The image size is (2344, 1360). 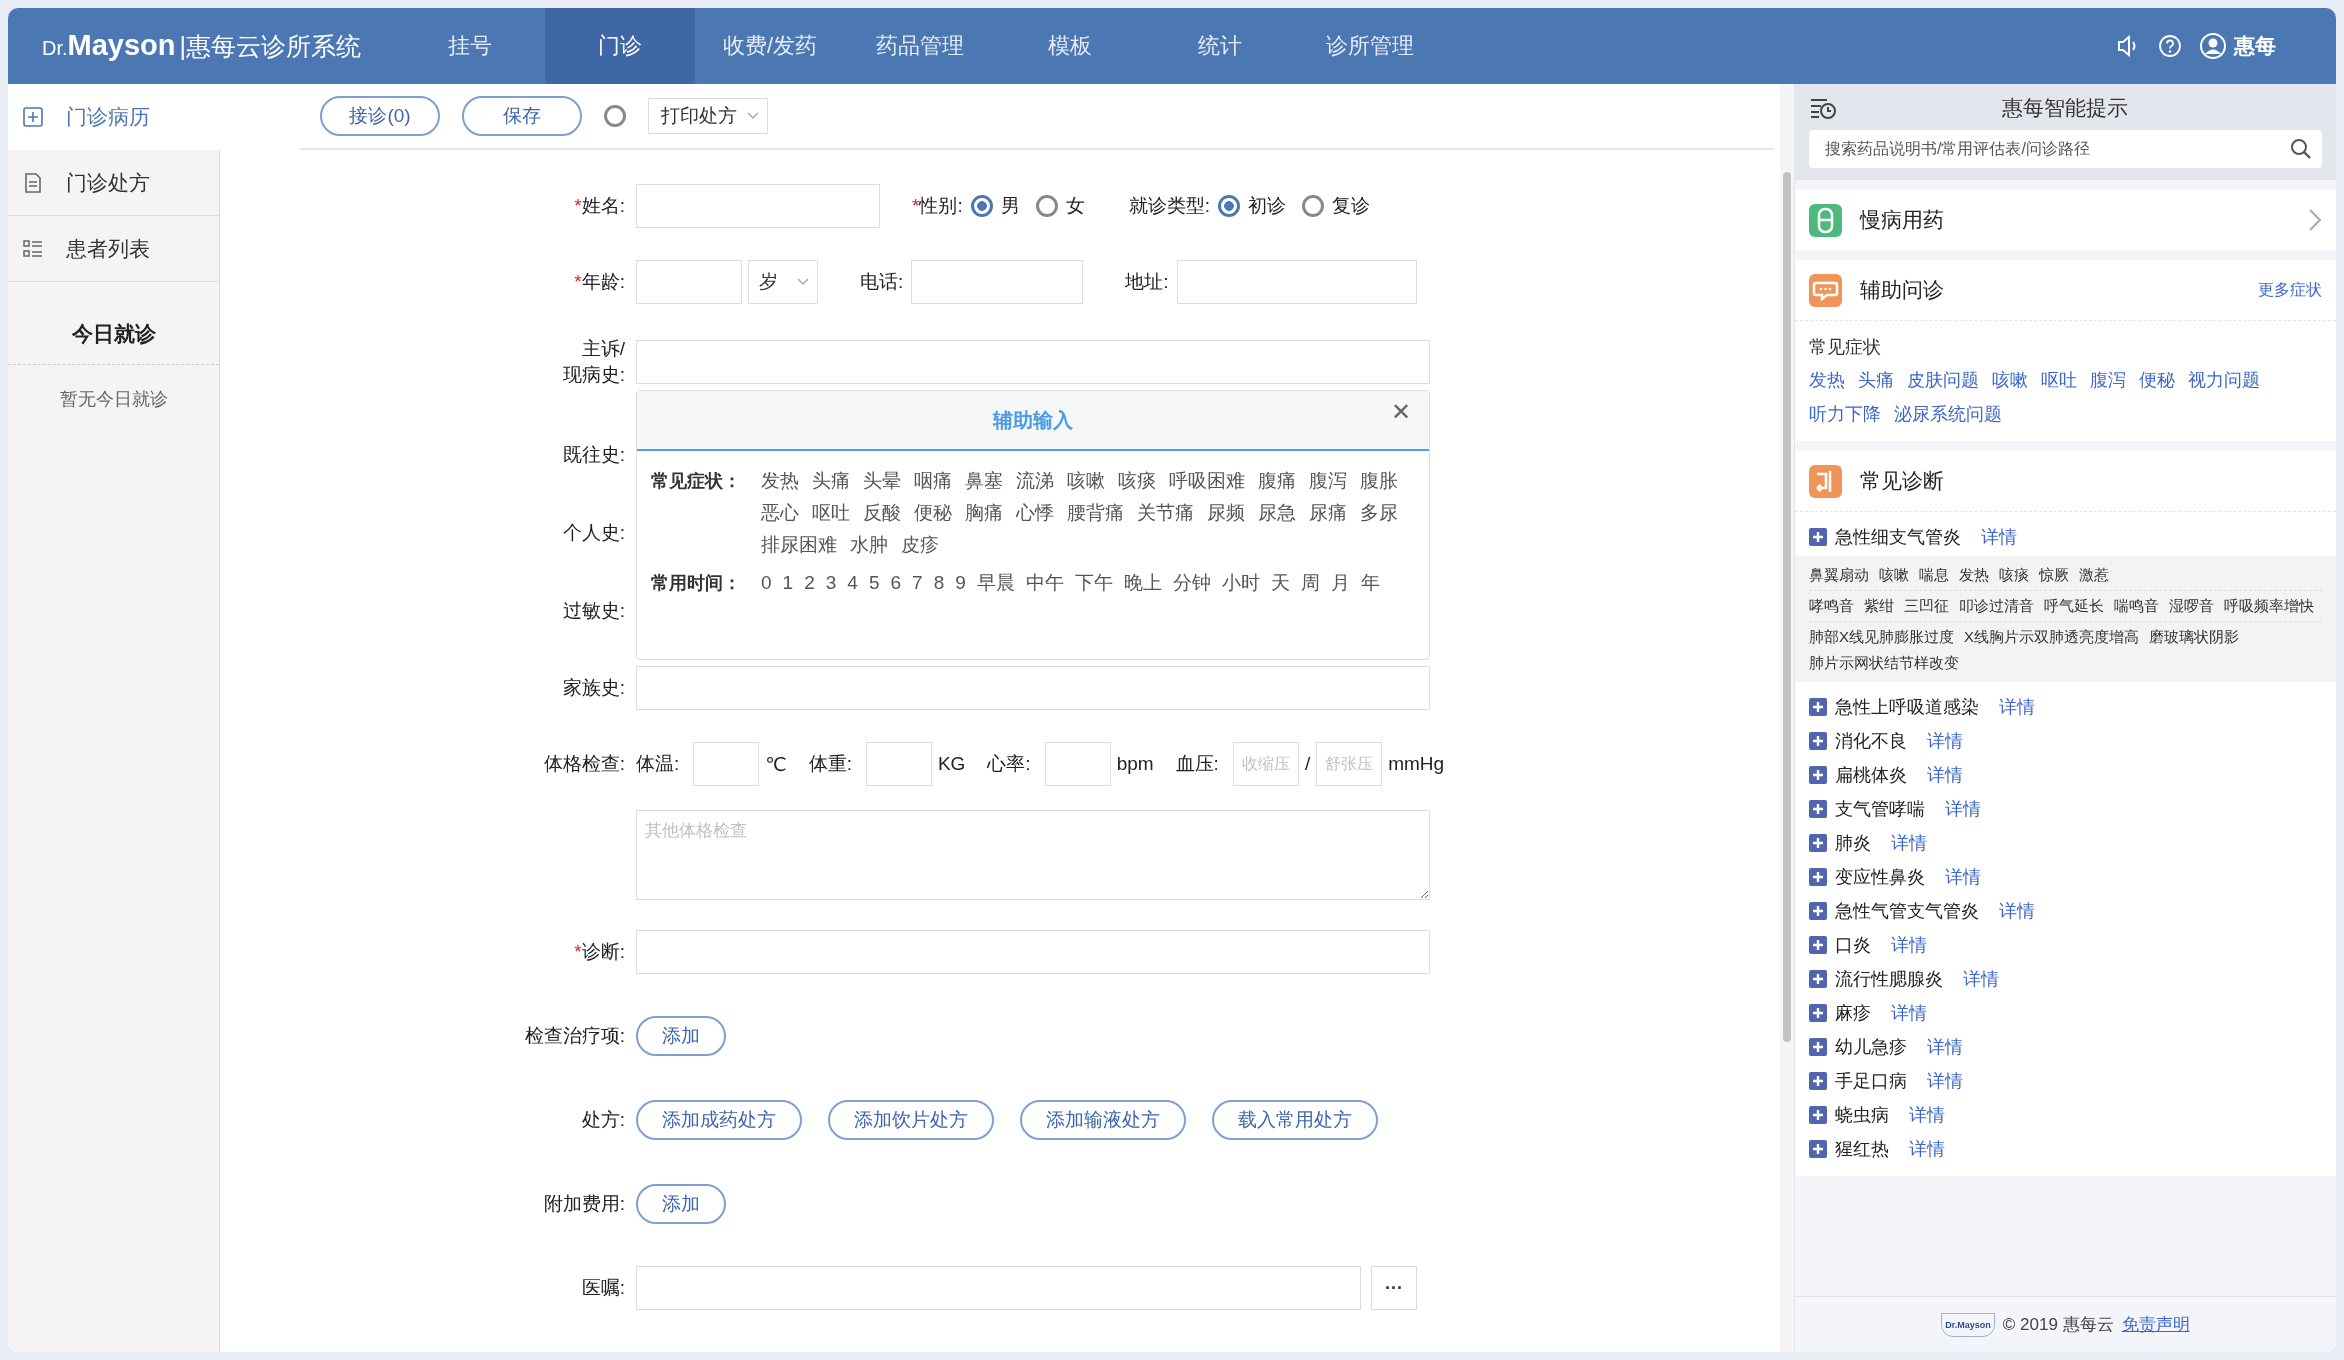 What do you see at coordinates (1044, 583) in the screenshot?
I see `suggestion-chip: 中午` at bounding box center [1044, 583].